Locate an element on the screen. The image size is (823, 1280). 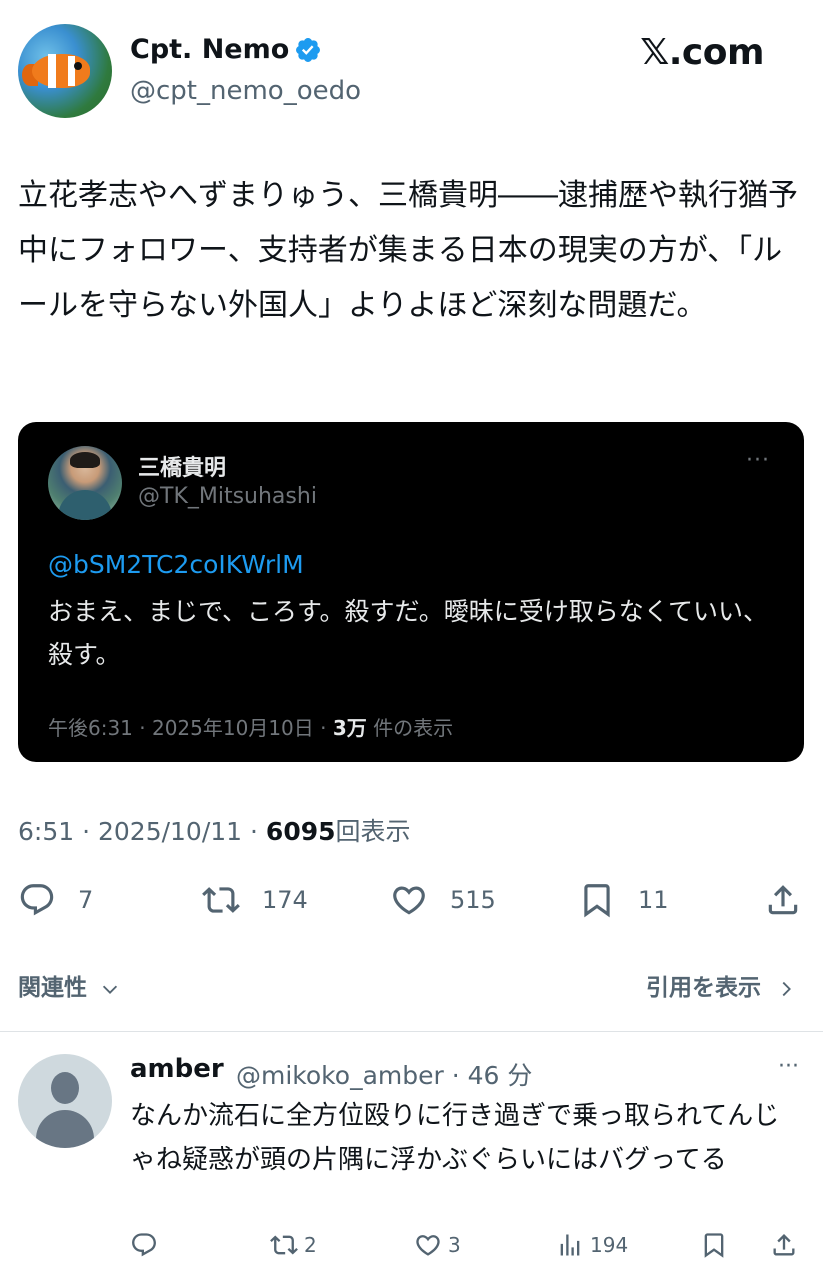
reply-button: 7 is located at coordinates (55, 900).